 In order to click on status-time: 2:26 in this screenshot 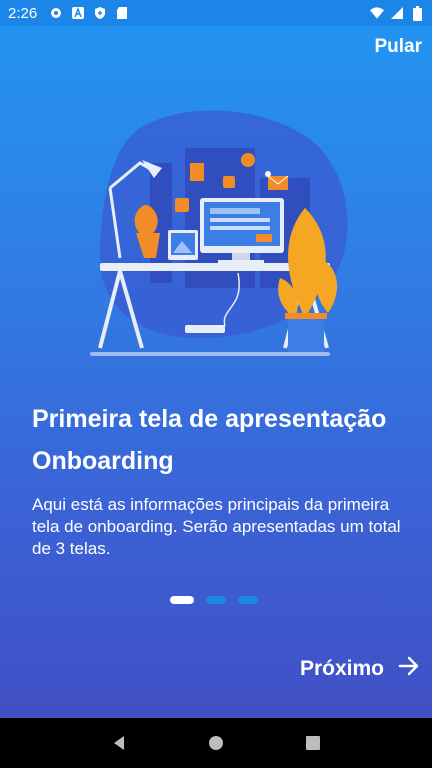, I will do `click(23, 13)`.